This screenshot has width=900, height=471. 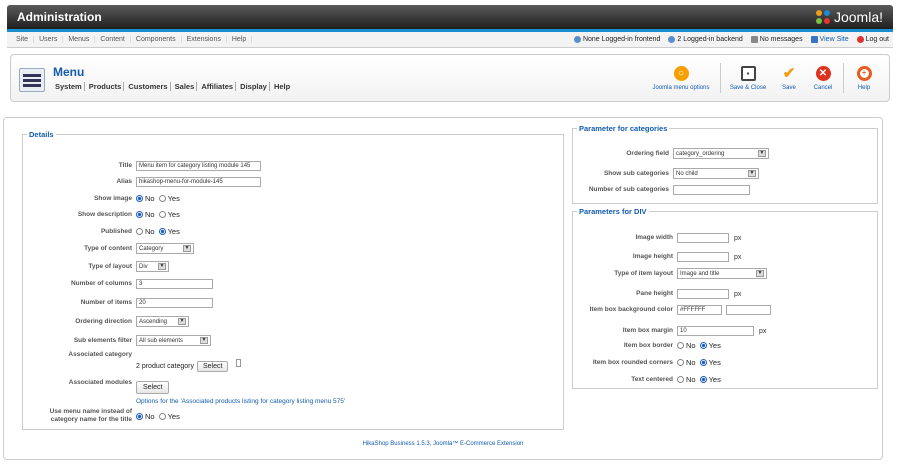 What do you see at coordinates (169, 231) in the screenshot?
I see `published-yes: Yes` at bounding box center [169, 231].